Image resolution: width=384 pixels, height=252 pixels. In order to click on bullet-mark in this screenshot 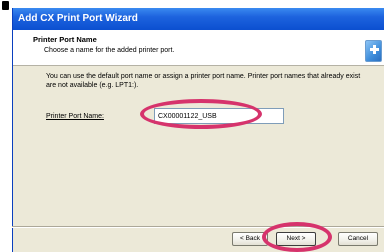, I will do `click(5, 5)`.